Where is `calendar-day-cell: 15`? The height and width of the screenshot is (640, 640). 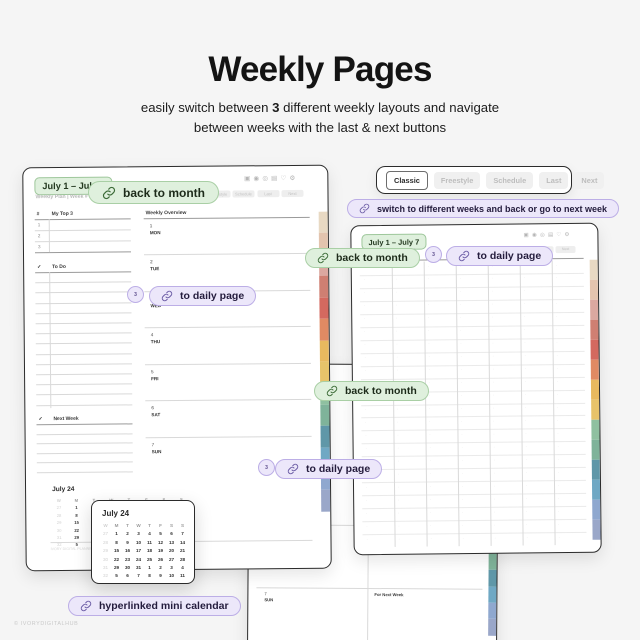 calendar-day-cell: 15 is located at coordinates (77, 522).